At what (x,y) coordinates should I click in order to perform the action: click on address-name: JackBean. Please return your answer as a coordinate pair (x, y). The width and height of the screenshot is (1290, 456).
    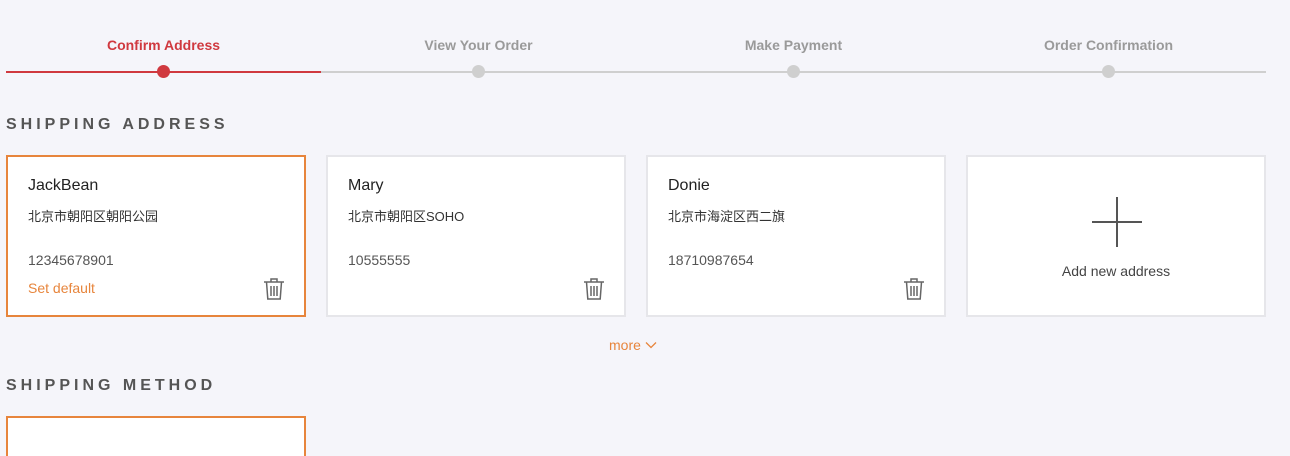
    Looking at the image, I should click on (63, 185).